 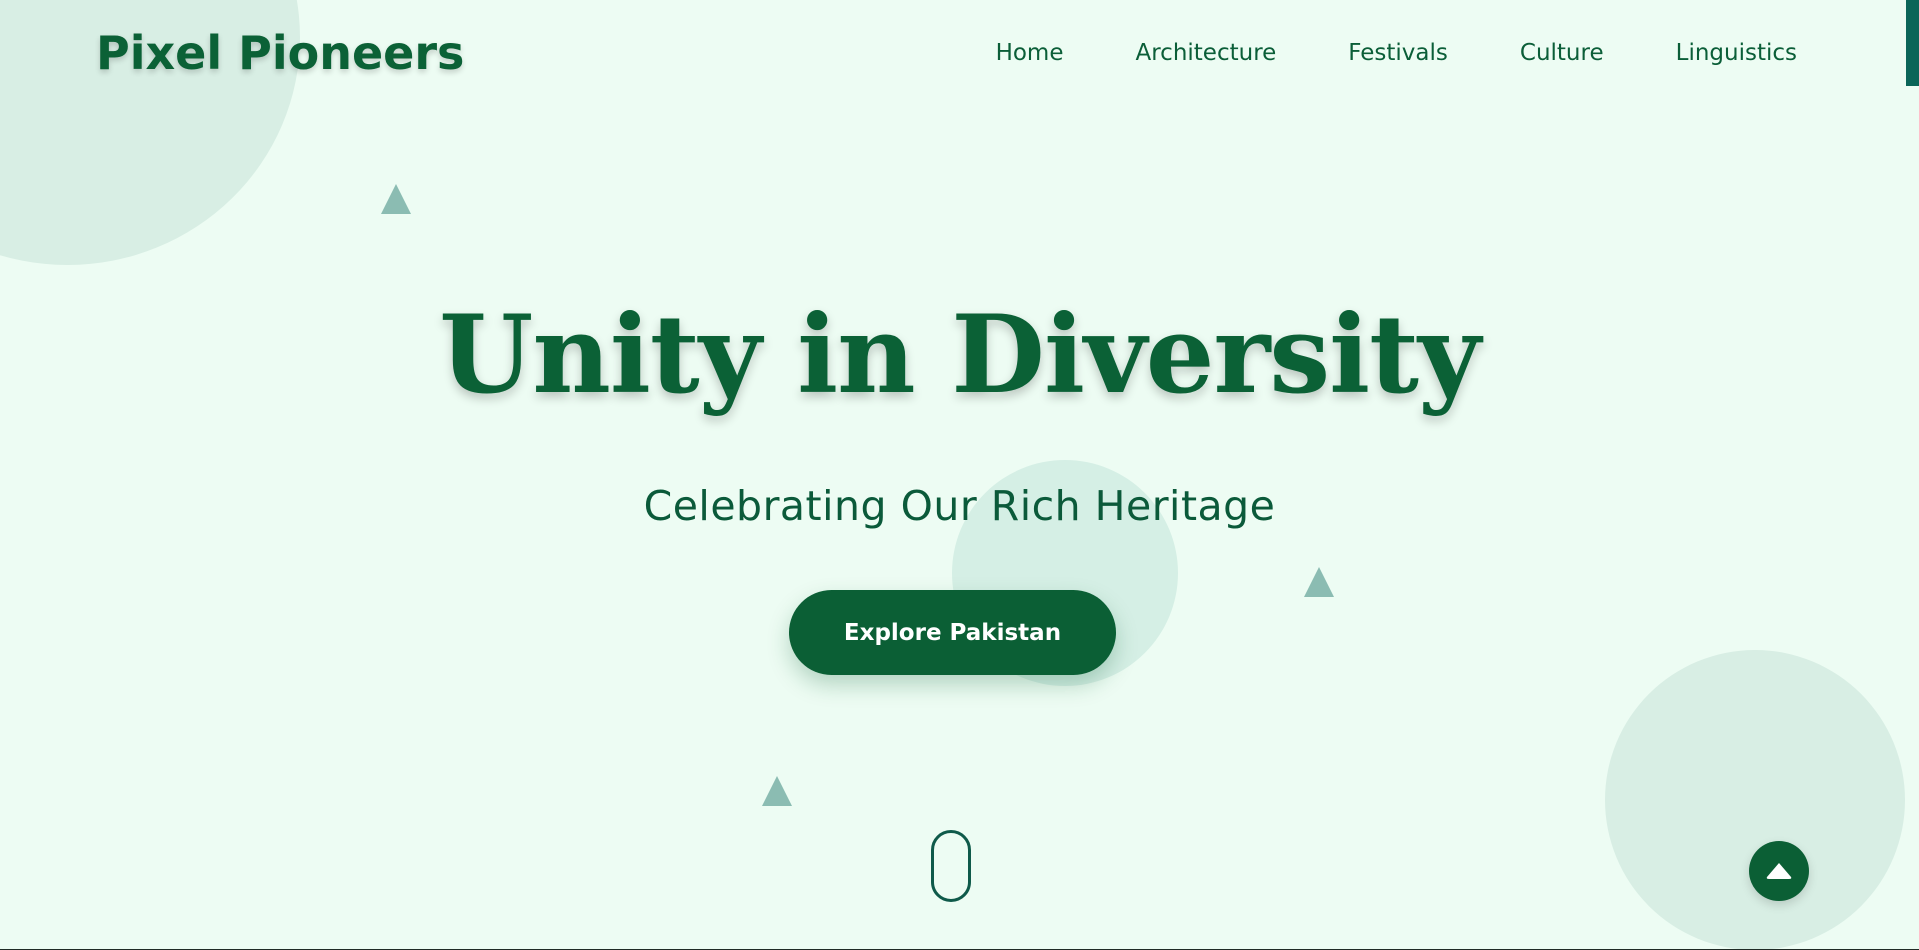 I want to click on back-to-top-button, so click(x=1779, y=871).